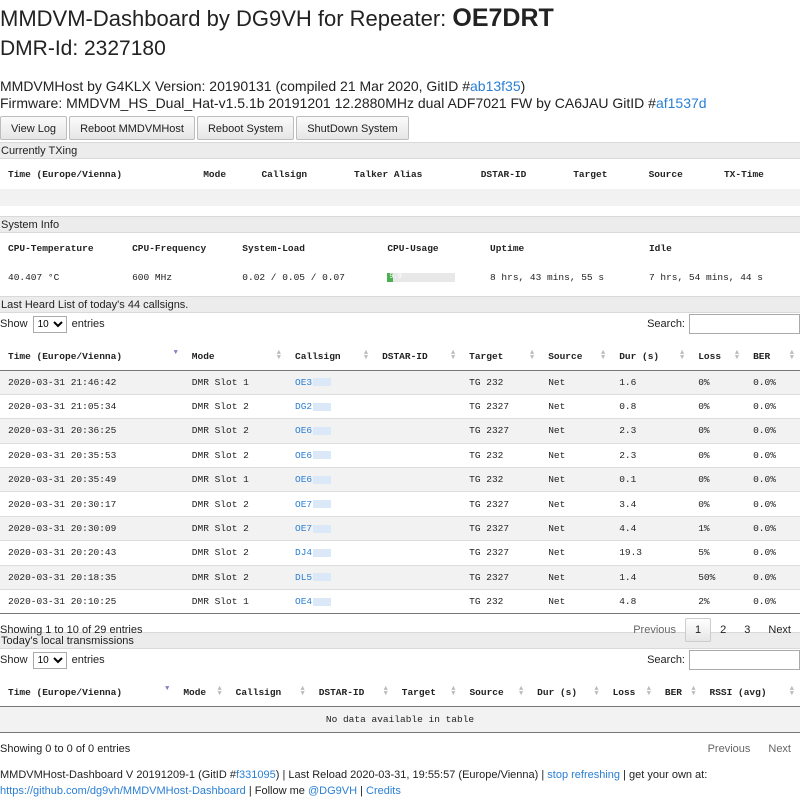 This screenshot has height=799, width=800. I want to click on cell-loss: 0%, so click(718, 382).